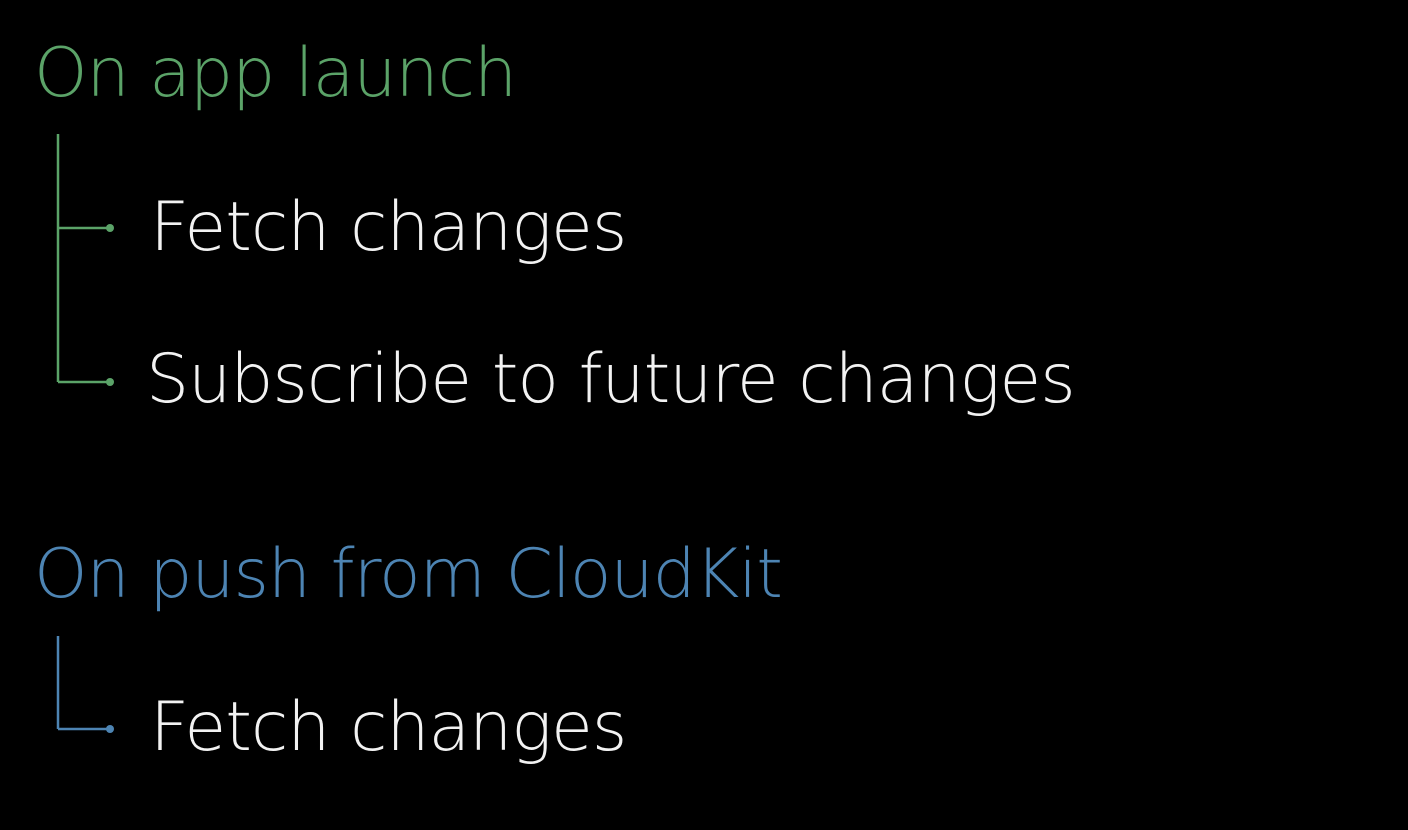 The height and width of the screenshot is (830, 1408). Describe the element at coordinates (275, 73) in the screenshot. I see `group-1-heading: On app launch` at that location.